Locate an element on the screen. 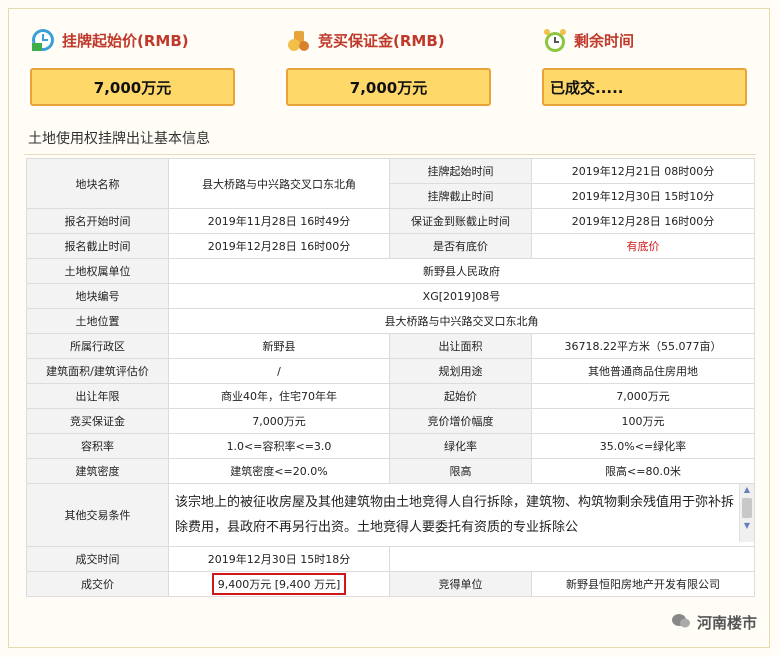 This screenshot has height=657, width=779. value-term: 商业40年，住宅70年年 is located at coordinates (279, 396).